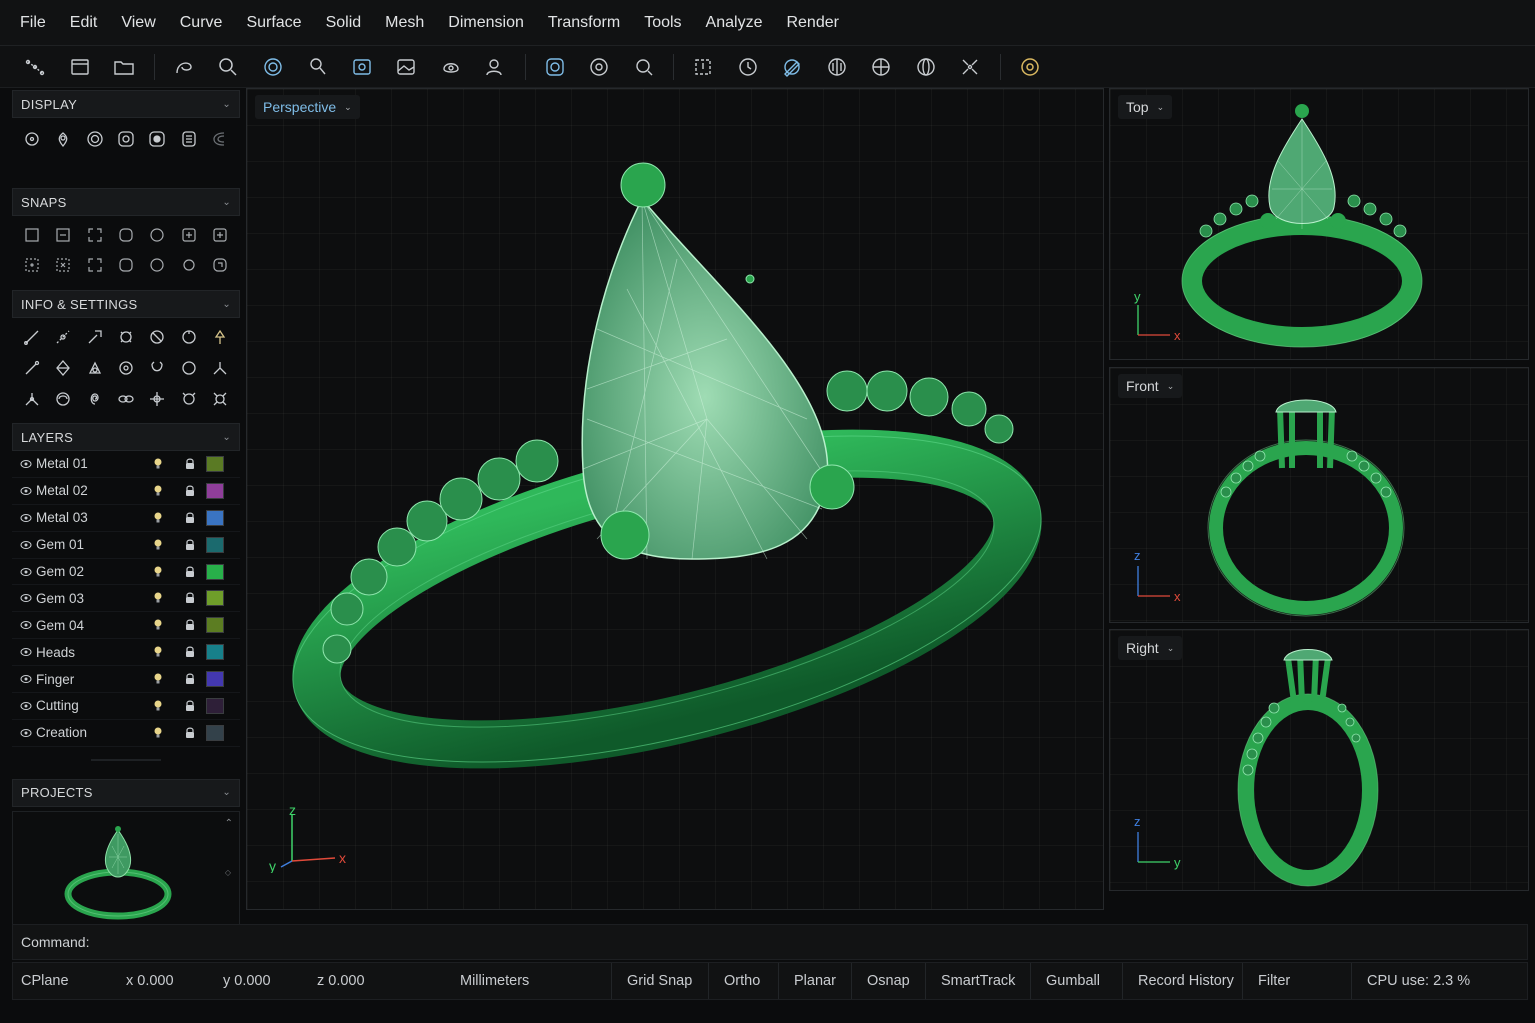  Describe the element at coordinates (62, 139) in the screenshot. I see `pin-icon` at that location.